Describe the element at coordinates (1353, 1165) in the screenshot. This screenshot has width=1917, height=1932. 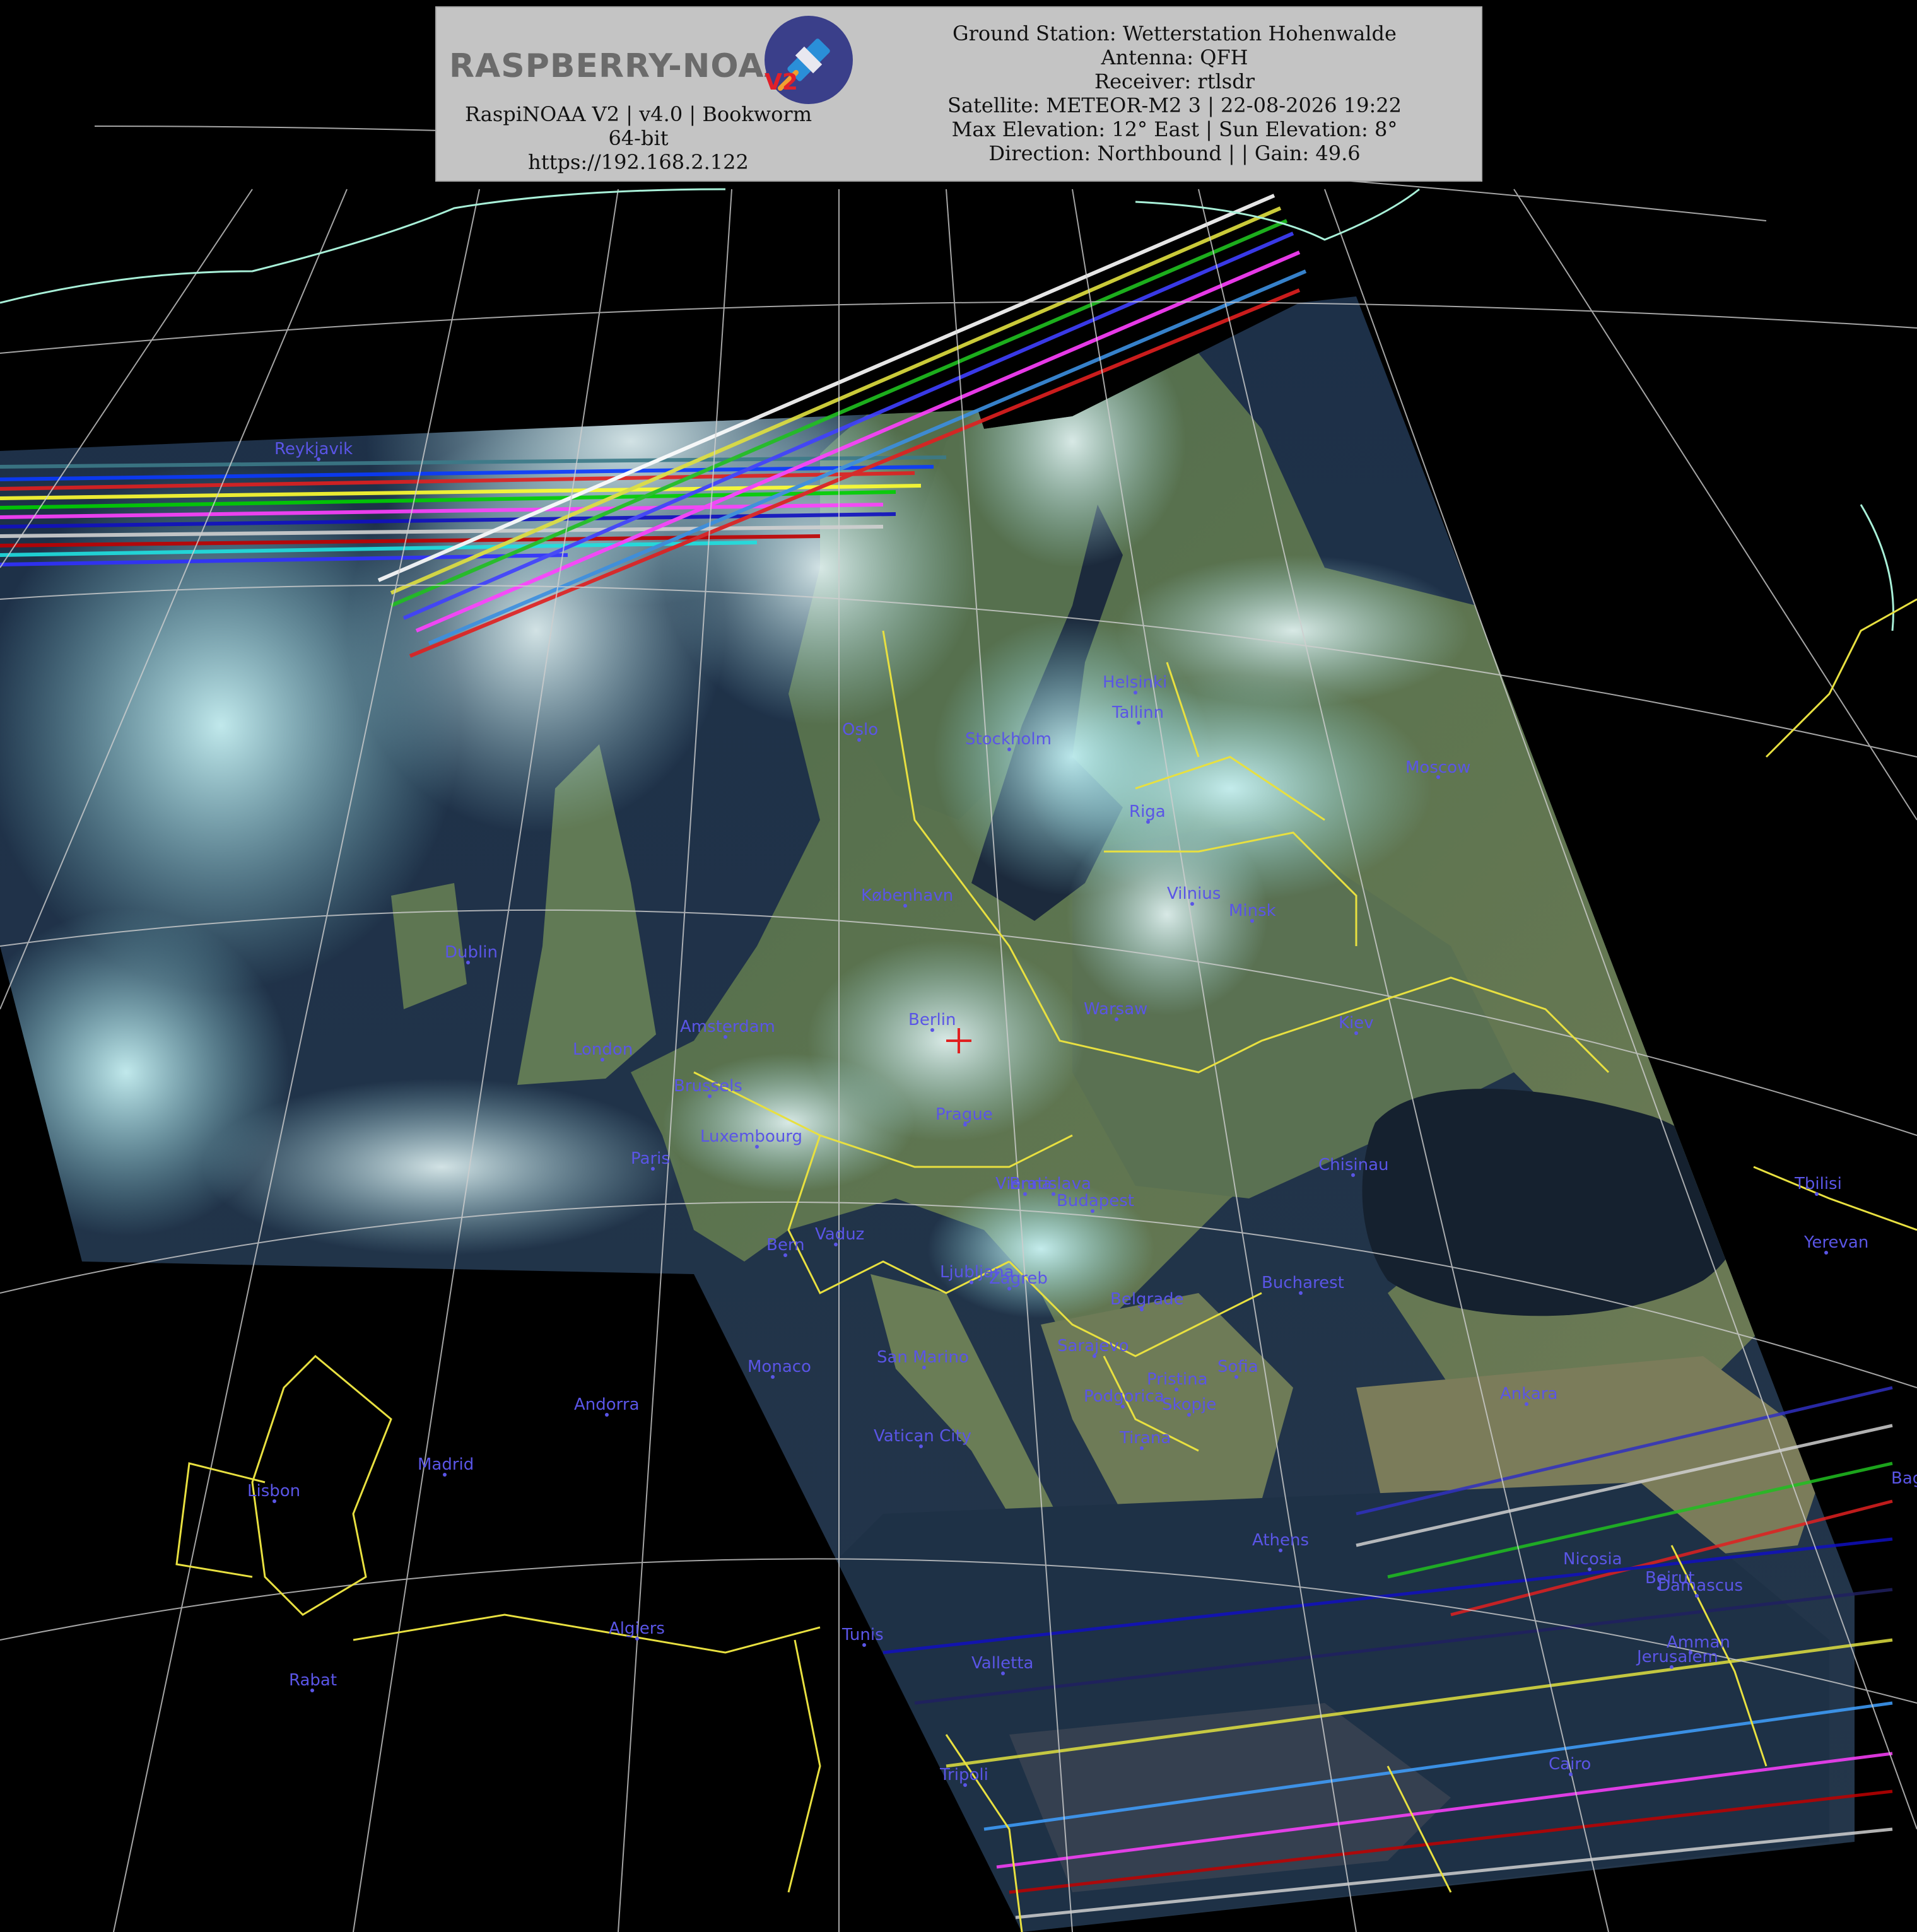
I see `city-label: Chisinau` at that location.